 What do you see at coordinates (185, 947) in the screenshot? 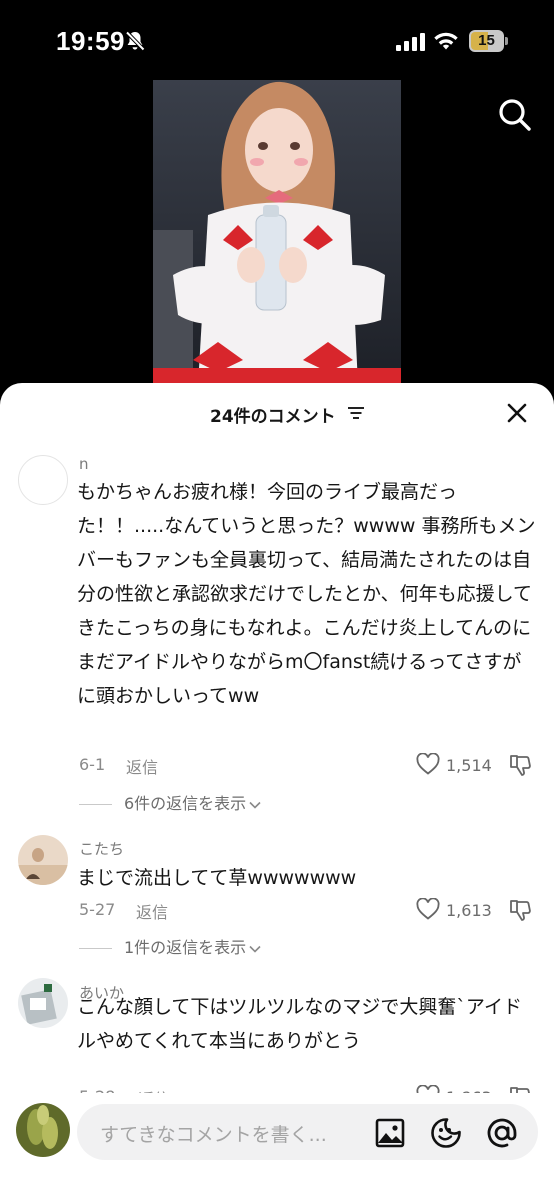
I see `view-replies-label: 1件の返信を表示` at bounding box center [185, 947].